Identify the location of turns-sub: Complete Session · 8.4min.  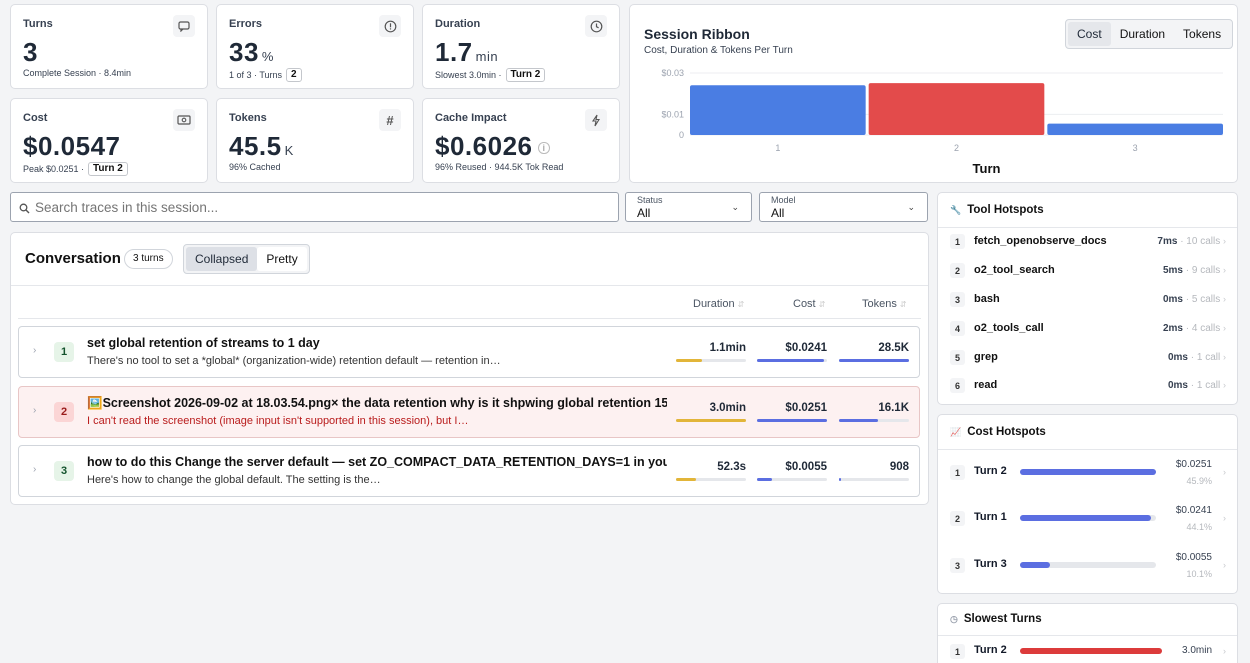
(77, 73).